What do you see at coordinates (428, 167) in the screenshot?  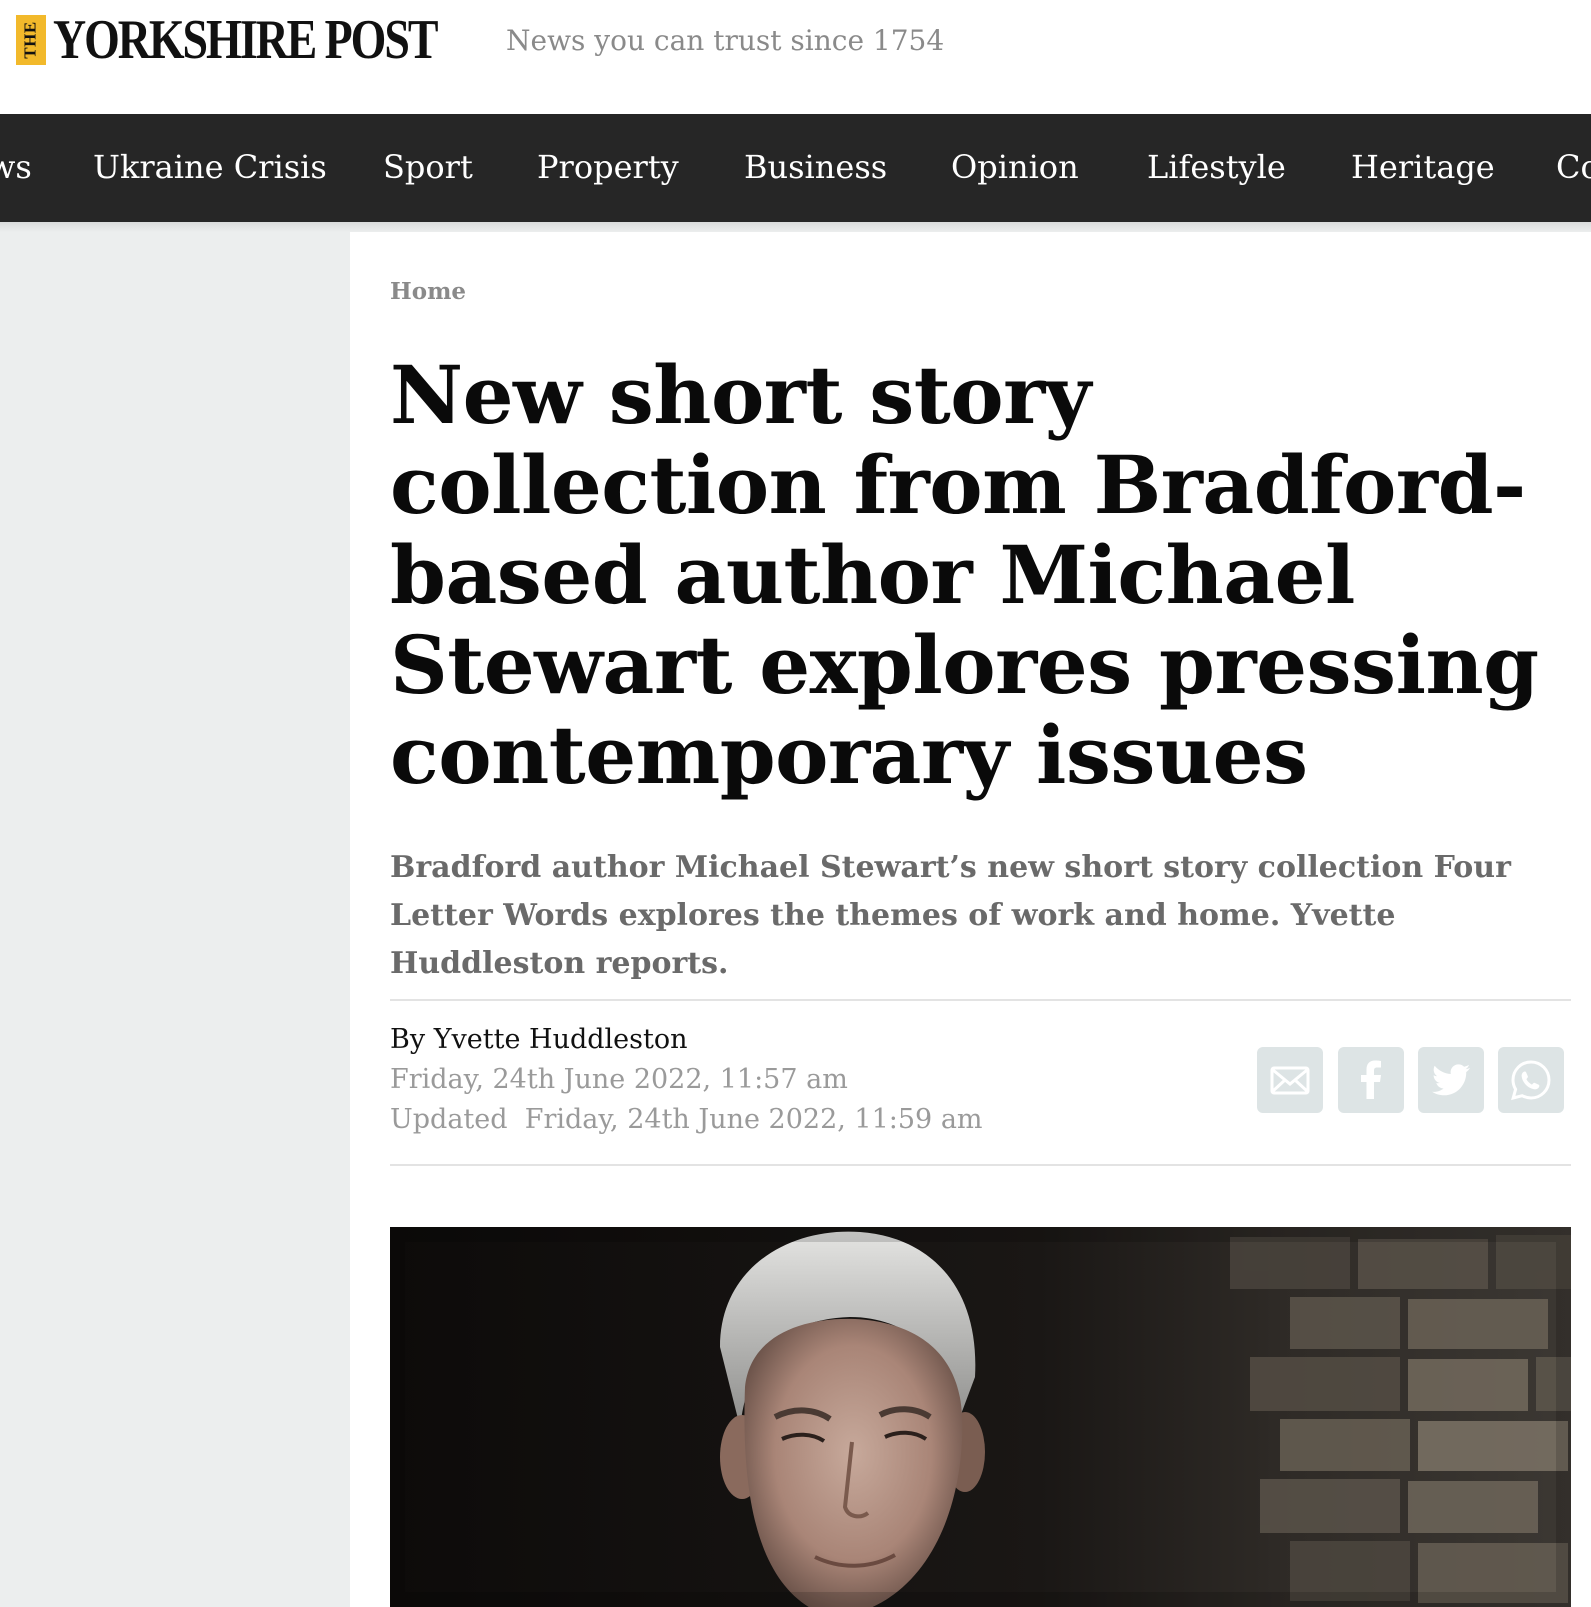 I see `nav-item-sport: Sport` at bounding box center [428, 167].